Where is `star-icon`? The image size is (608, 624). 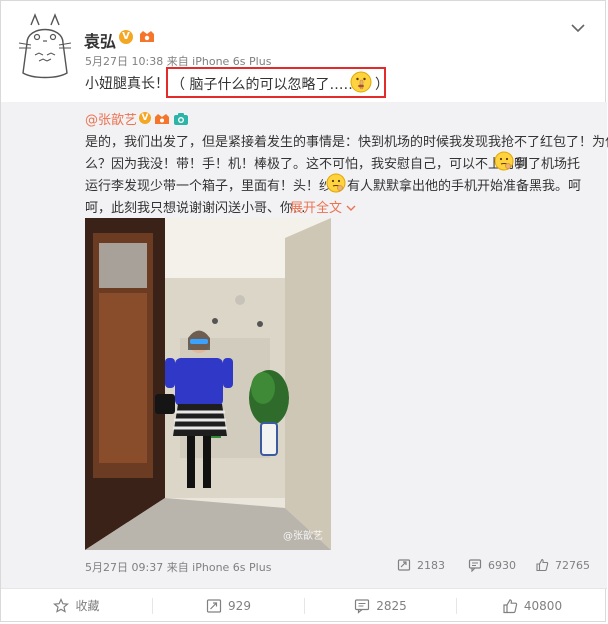 star-icon is located at coordinates (61, 605).